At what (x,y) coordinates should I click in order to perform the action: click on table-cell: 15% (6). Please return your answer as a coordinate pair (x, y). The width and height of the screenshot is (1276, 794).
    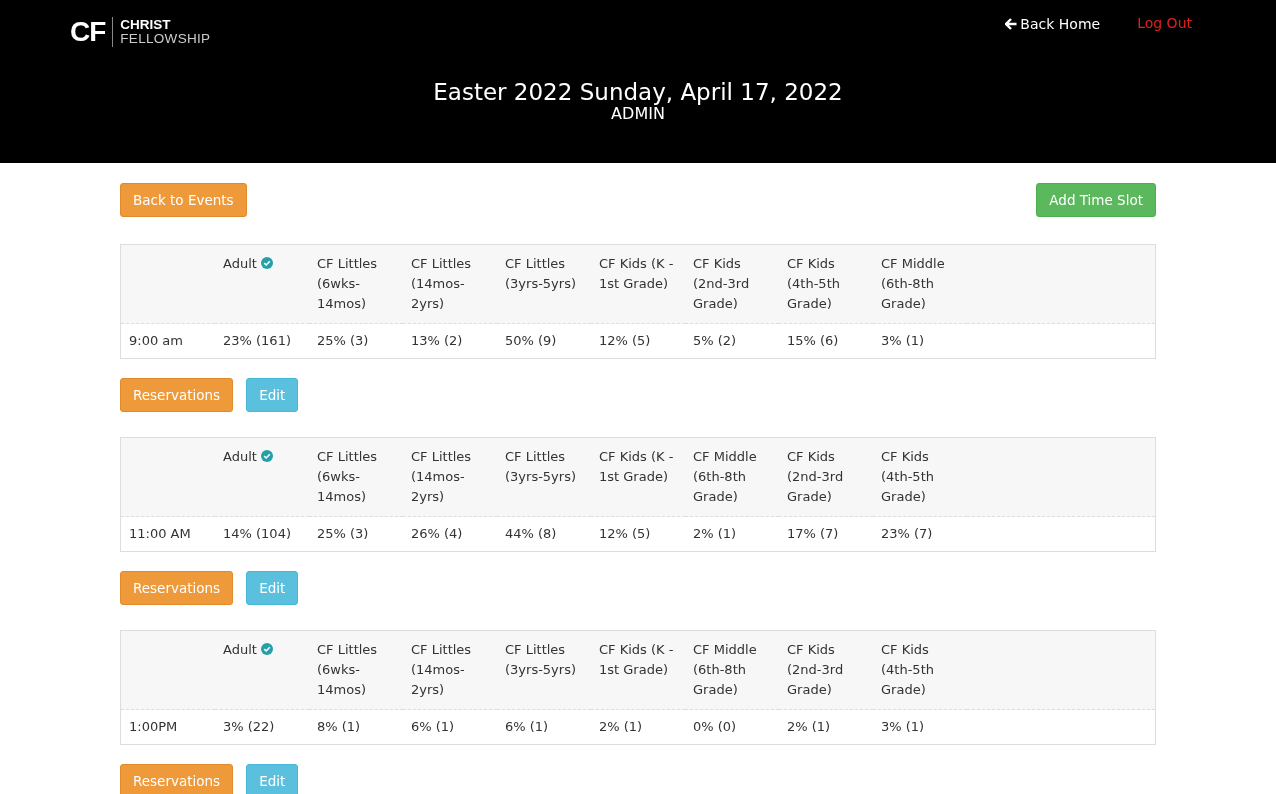
    Looking at the image, I should click on (826, 341).